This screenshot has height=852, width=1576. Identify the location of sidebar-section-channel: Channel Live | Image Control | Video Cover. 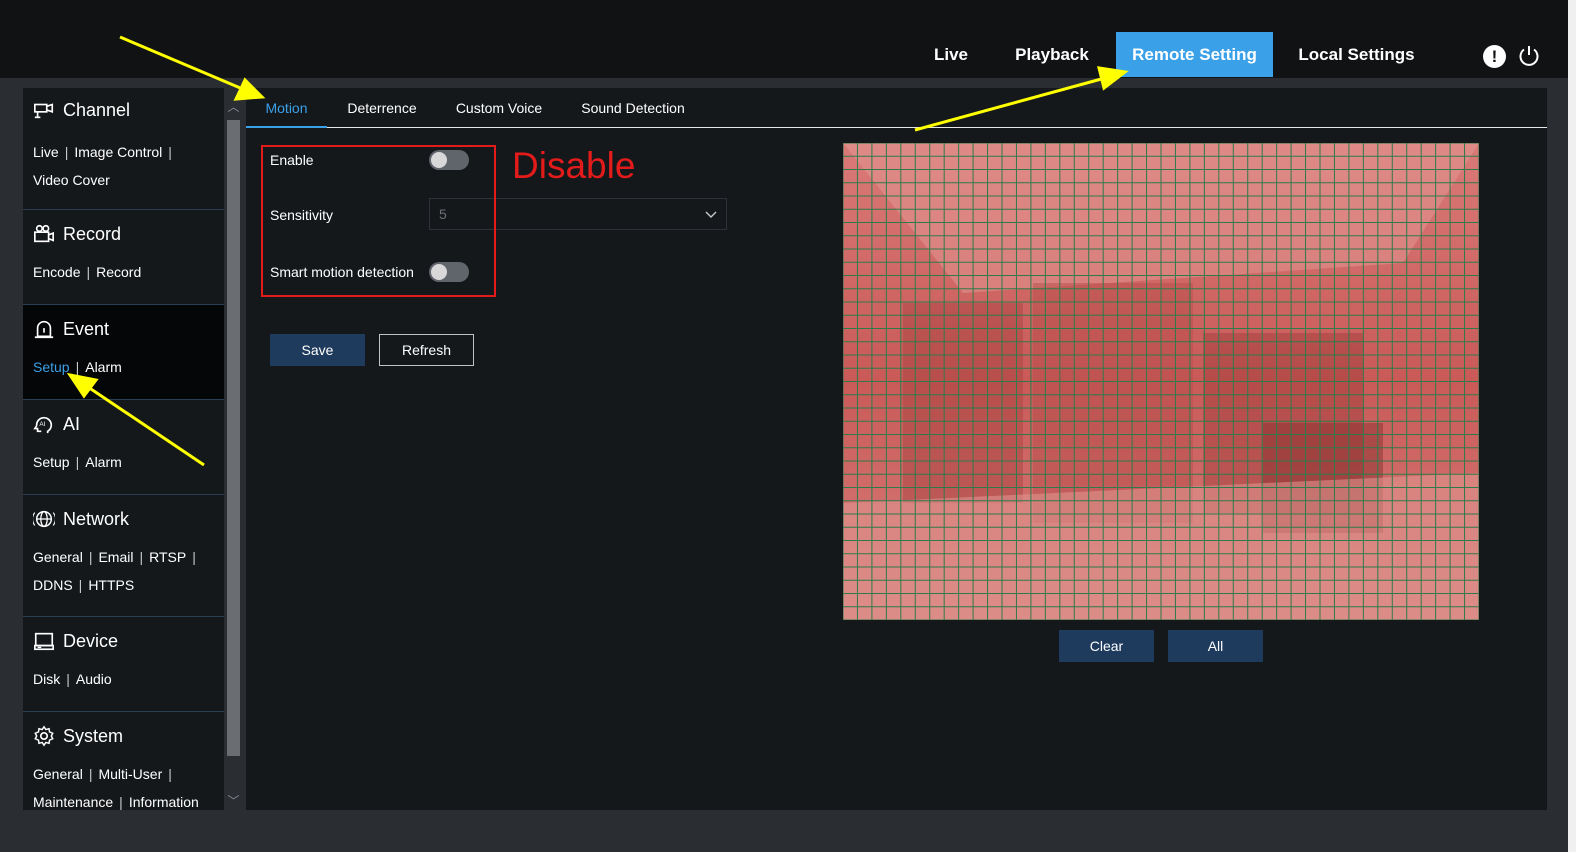
(123, 149).